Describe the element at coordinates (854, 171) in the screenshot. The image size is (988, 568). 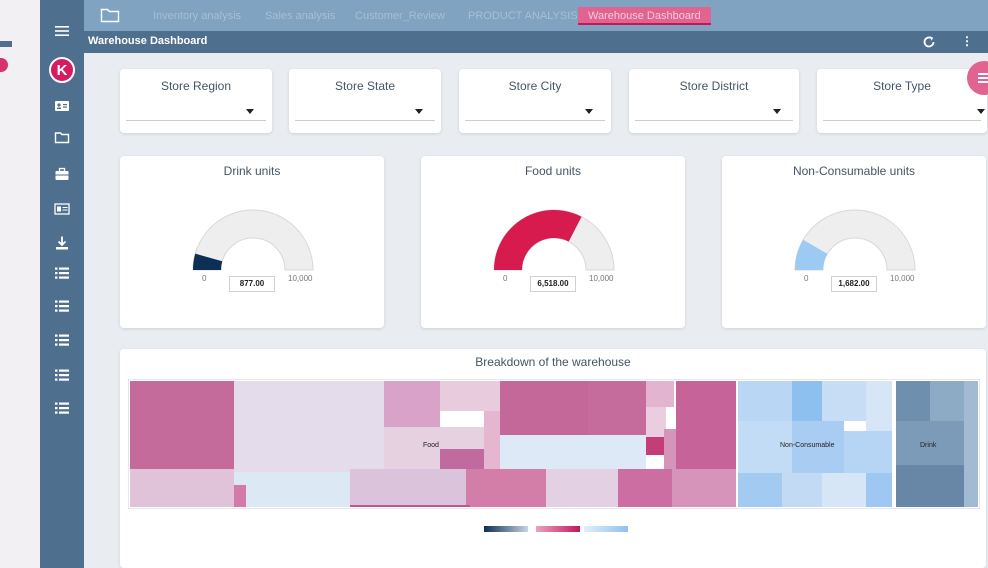
I see `gauge-title: Non-Consumable units` at that location.